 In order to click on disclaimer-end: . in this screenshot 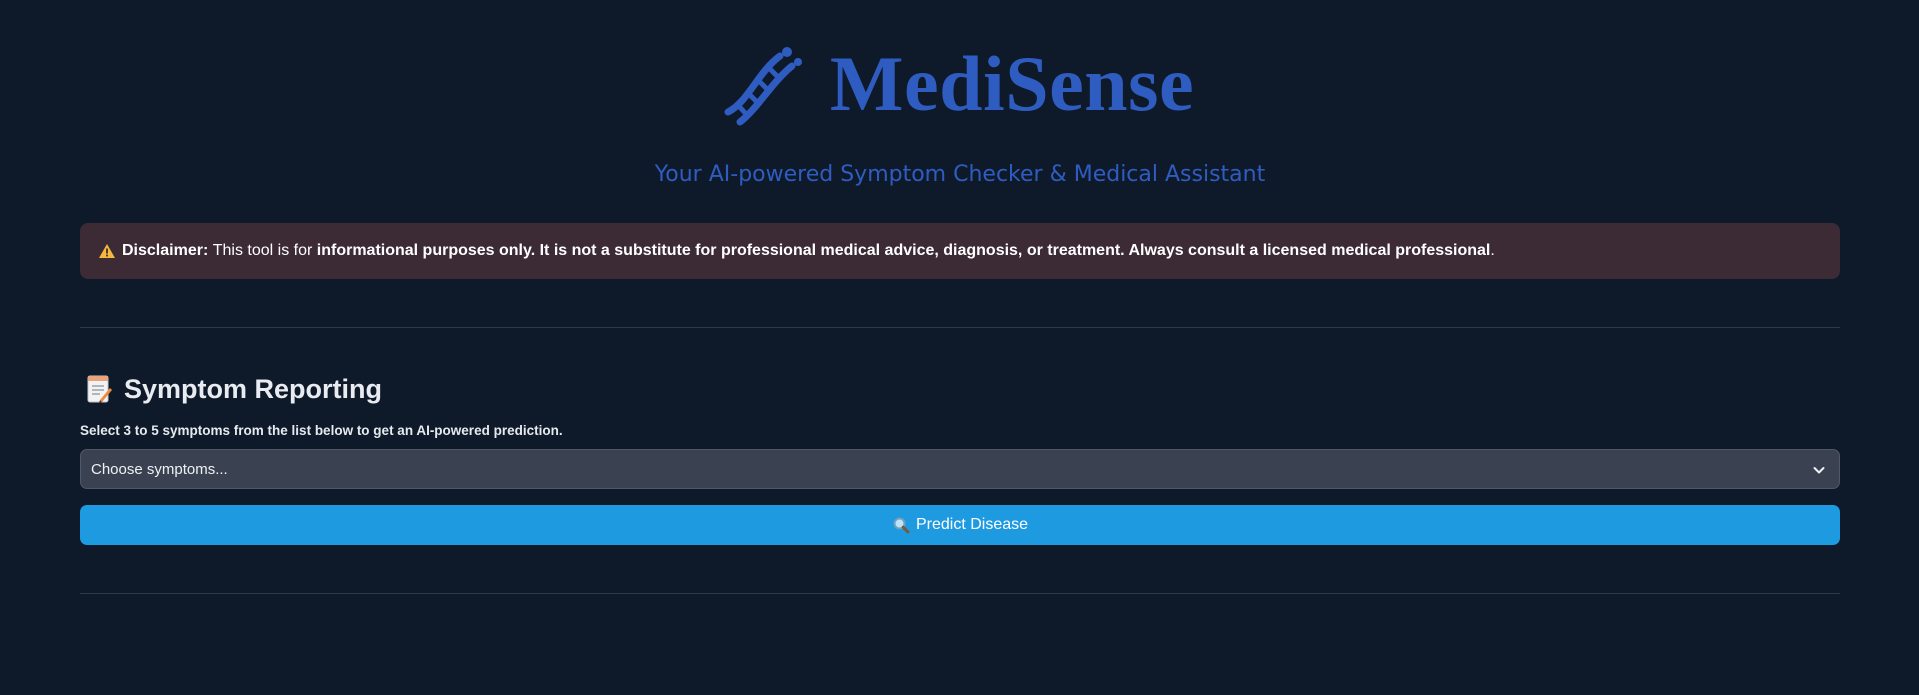, I will do `click(1492, 250)`.